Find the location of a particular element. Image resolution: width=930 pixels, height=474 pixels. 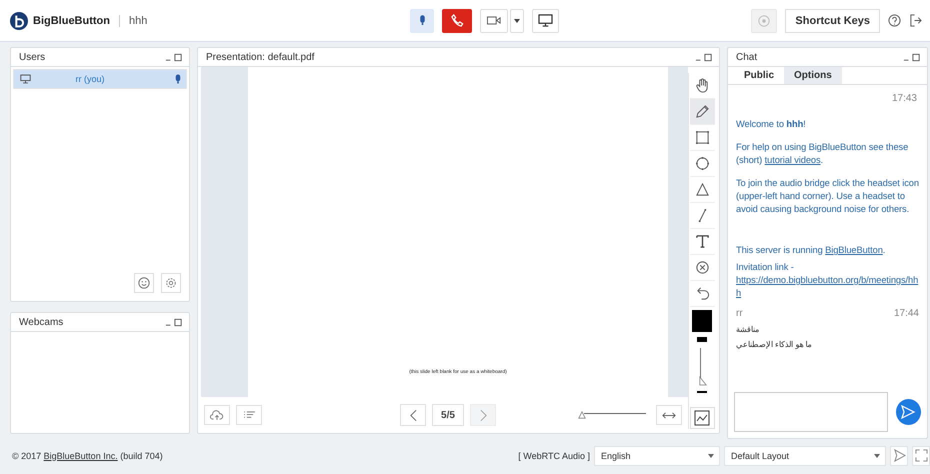

color-swatch is located at coordinates (702, 321).